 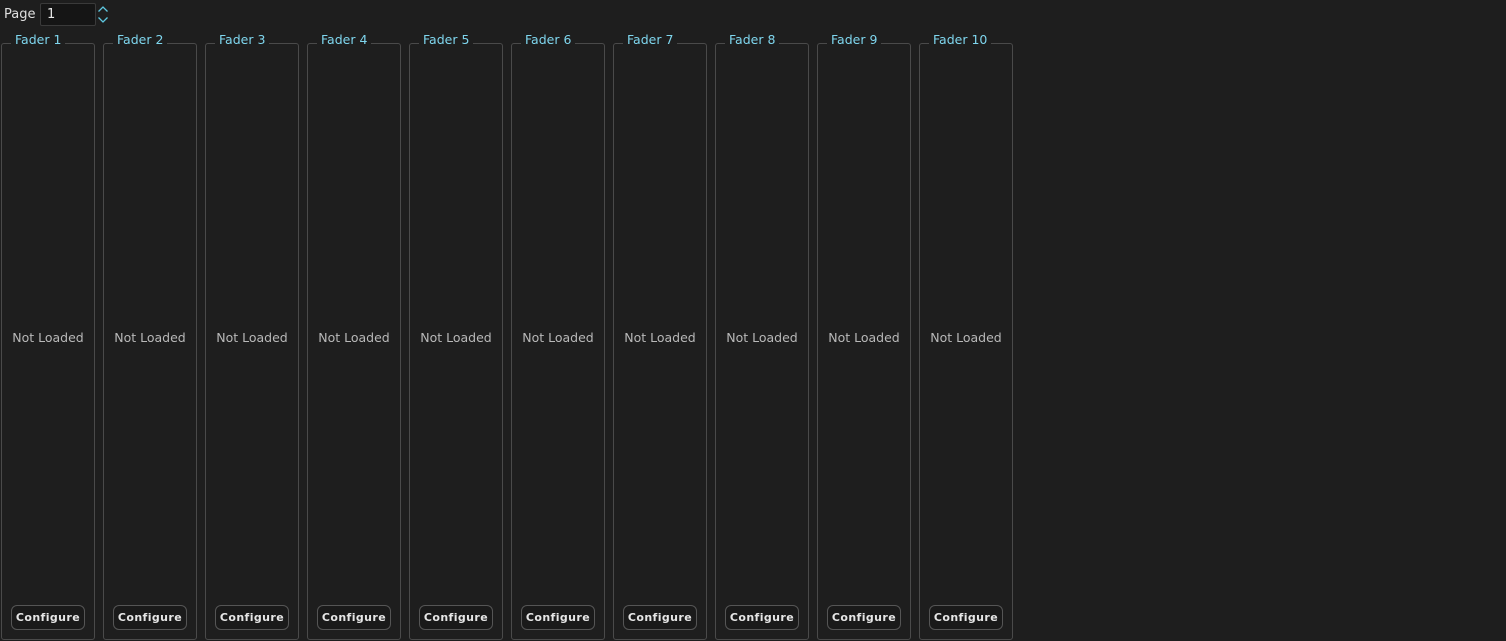 What do you see at coordinates (20, 14) in the screenshot?
I see `page-label: Page` at bounding box center [20, 14].